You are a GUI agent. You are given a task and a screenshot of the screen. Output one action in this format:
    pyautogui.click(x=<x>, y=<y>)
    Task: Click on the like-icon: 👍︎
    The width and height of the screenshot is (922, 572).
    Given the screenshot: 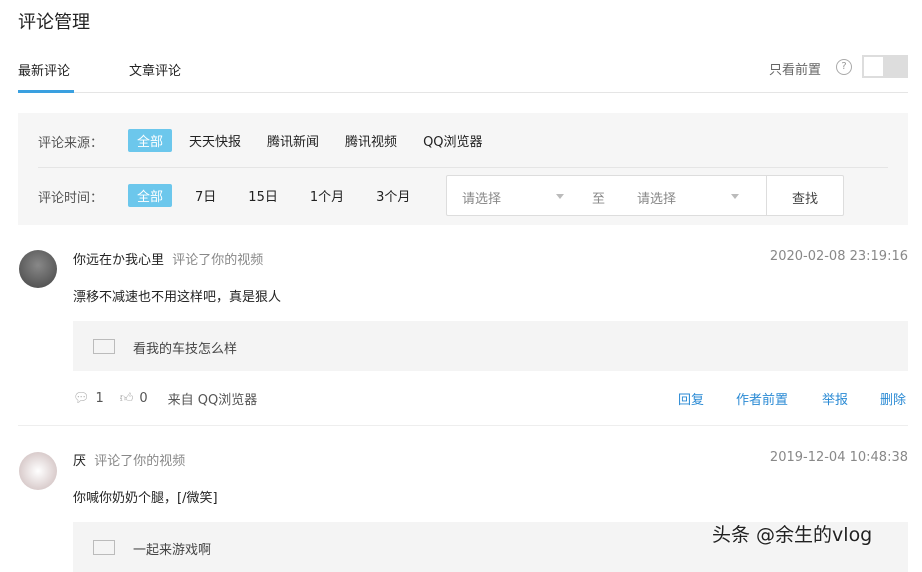 What is the action you would take?
    pyautogui.click(x=127, y=398)
    